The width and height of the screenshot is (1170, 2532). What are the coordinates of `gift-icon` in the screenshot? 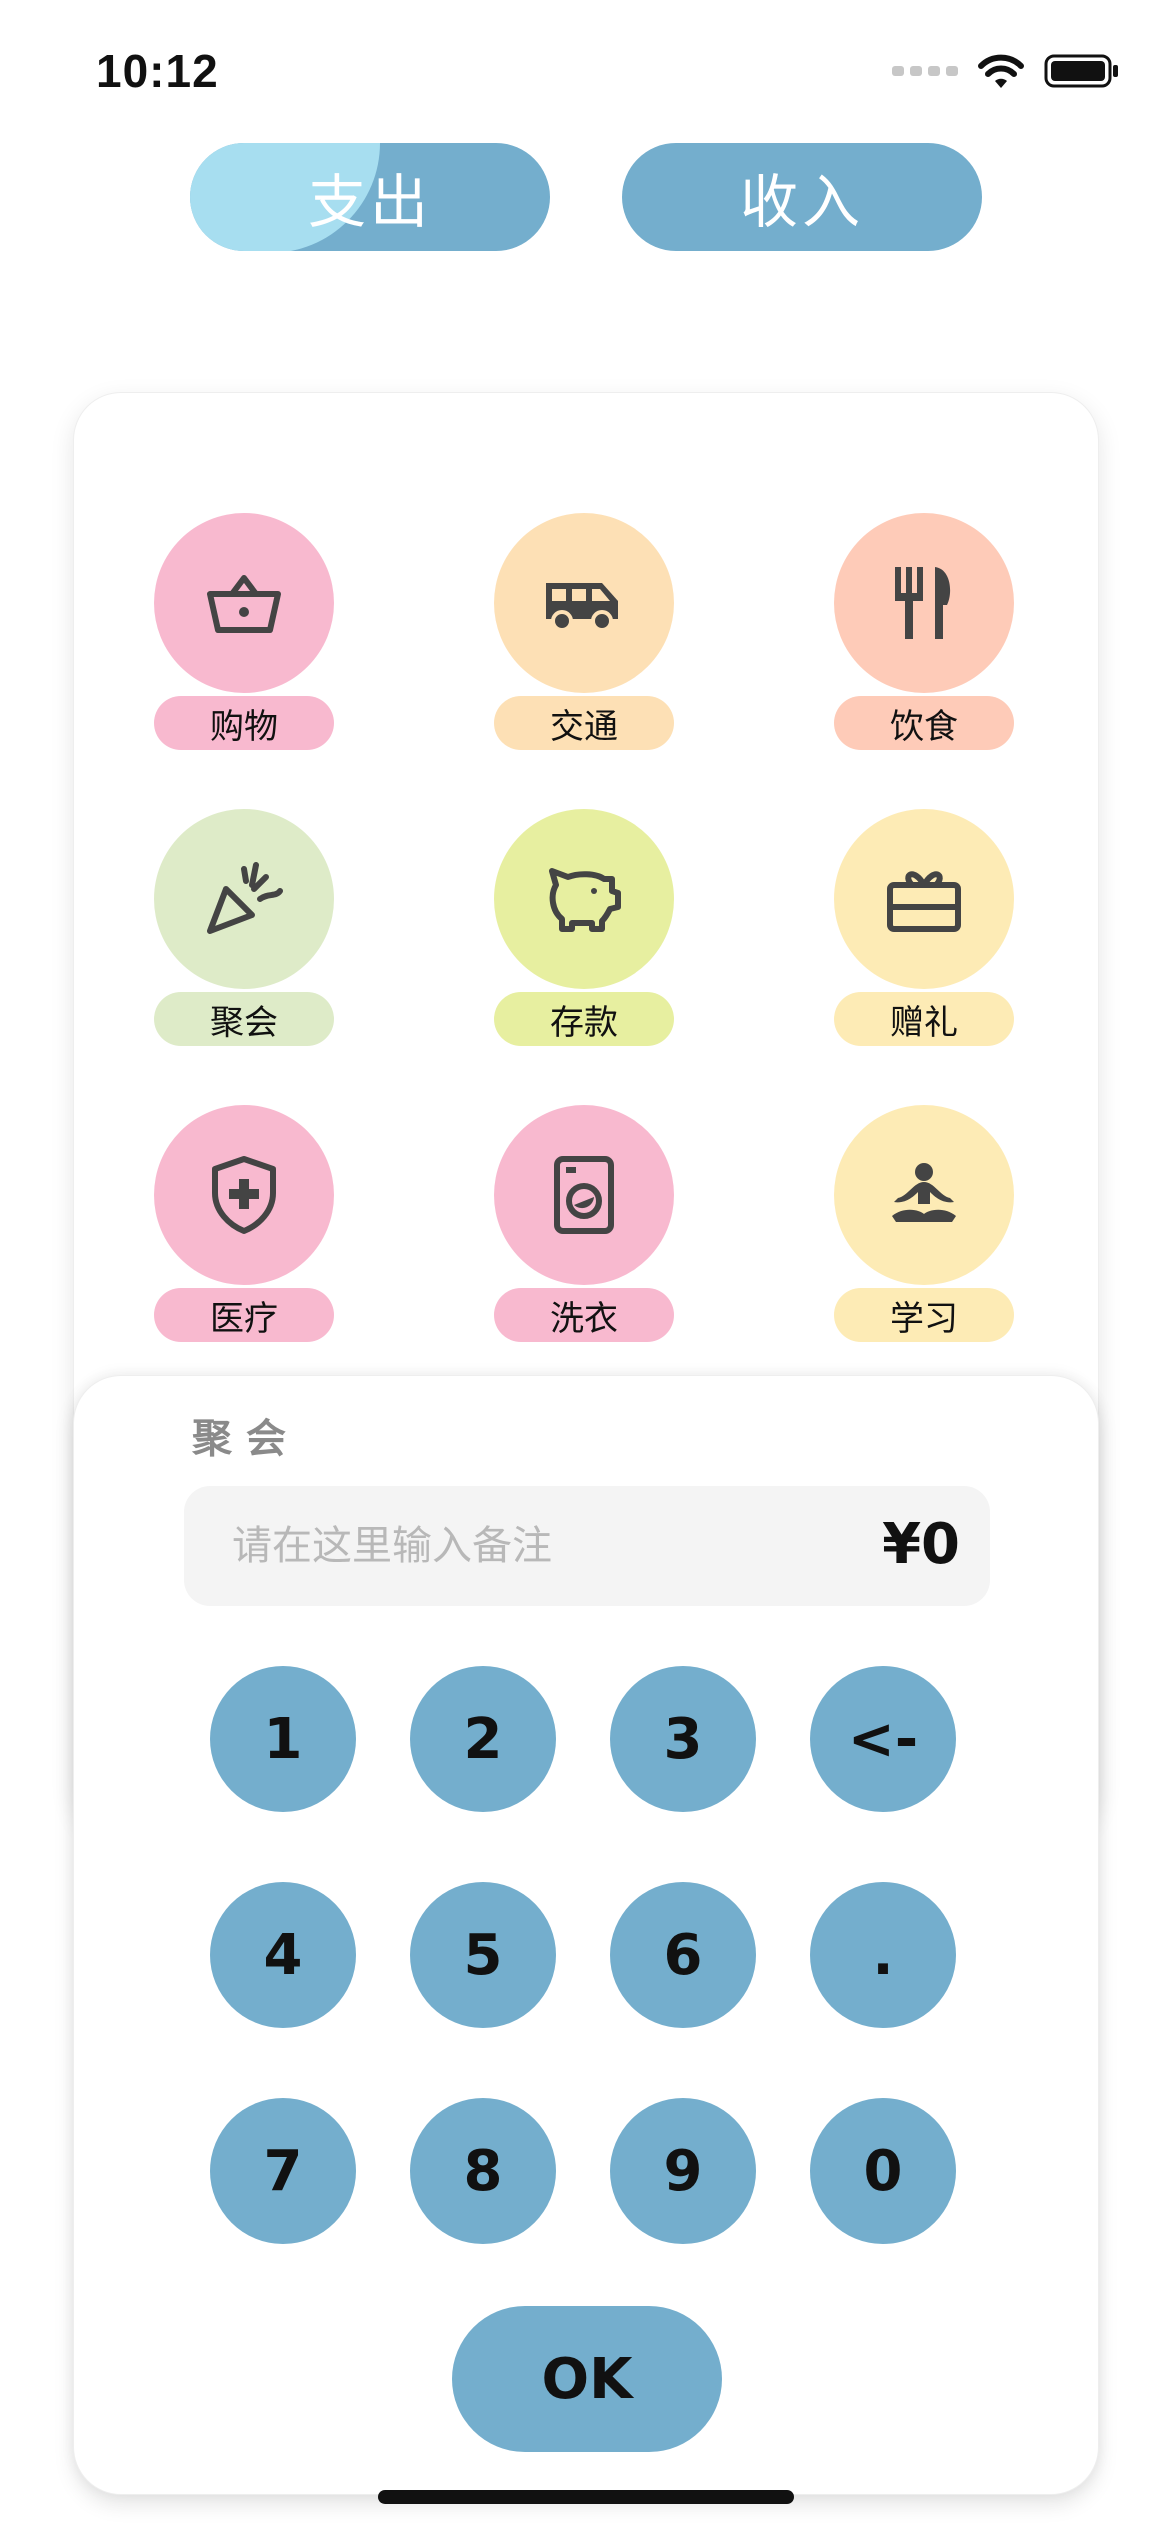 It's located at (924, 901).